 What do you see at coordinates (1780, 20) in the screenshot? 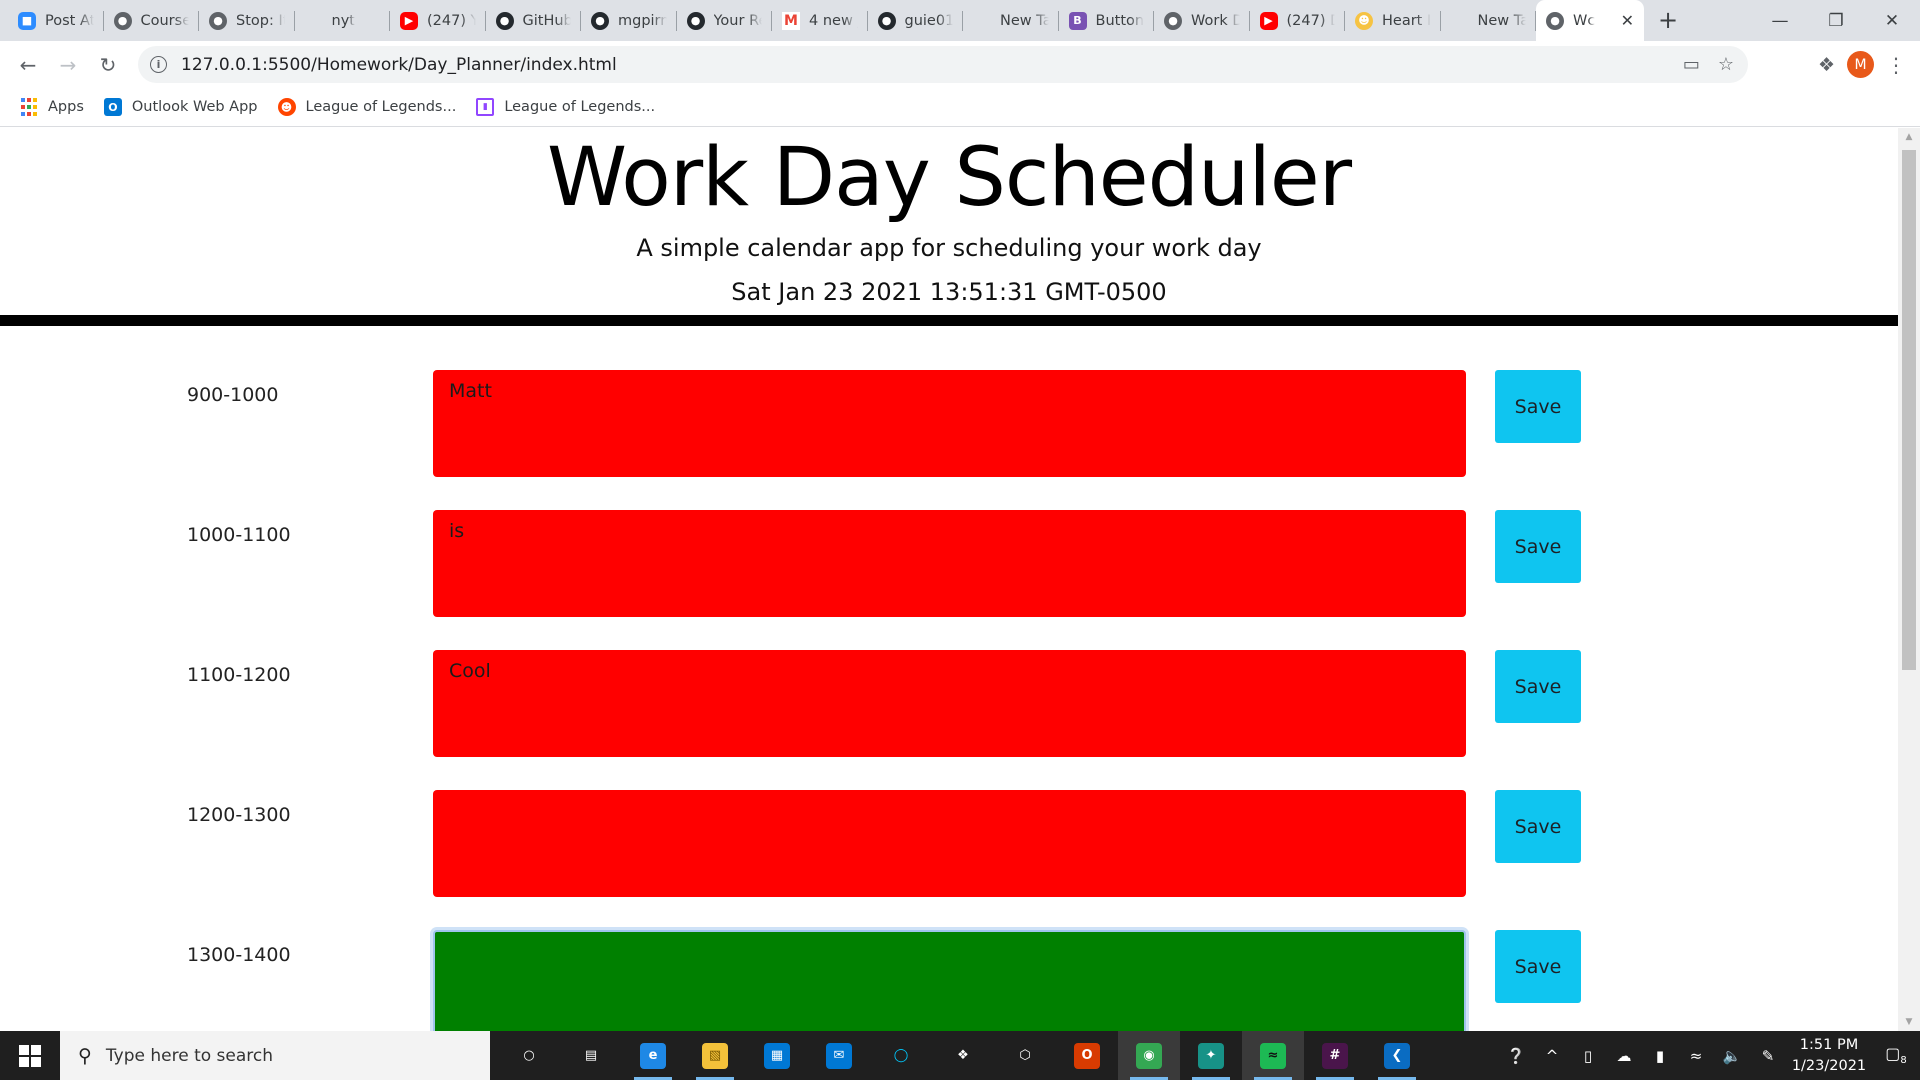
I see `minimize-icon: —` at bounding box center [1780, 20].